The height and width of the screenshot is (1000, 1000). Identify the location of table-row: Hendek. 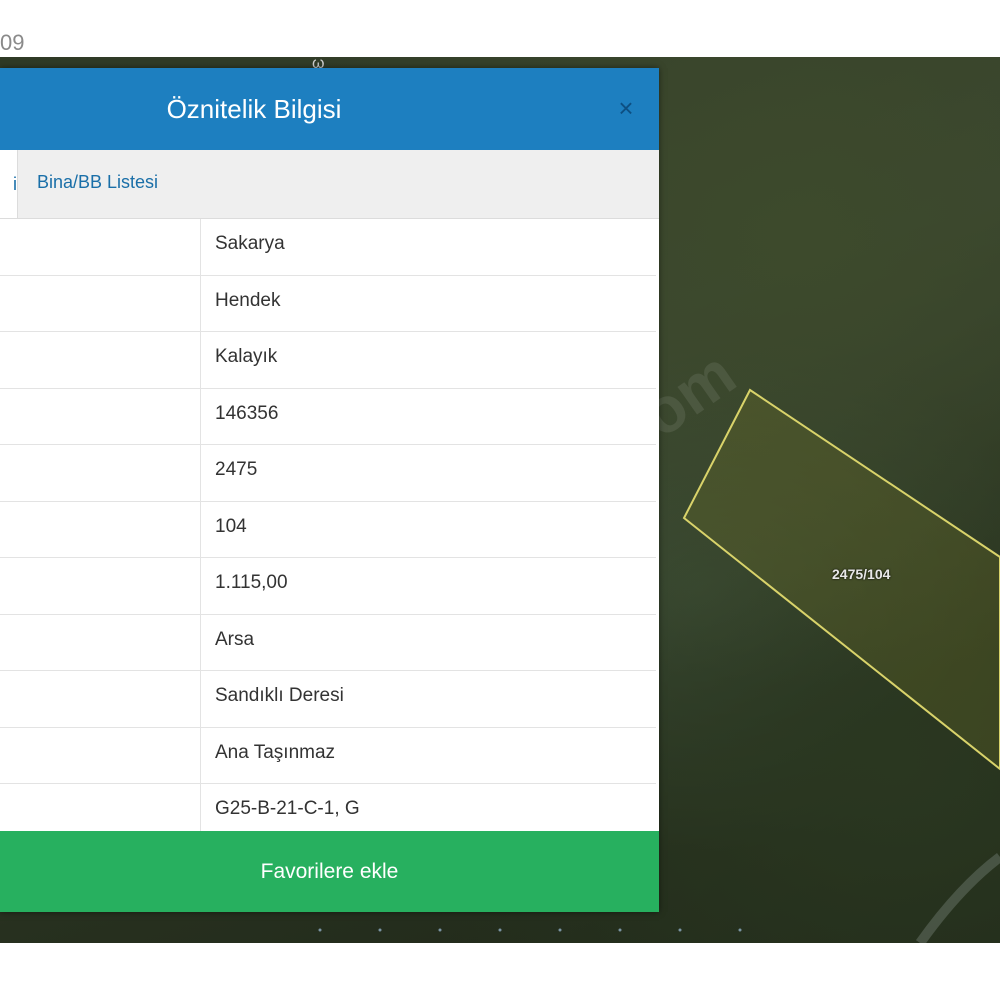
(328, 303).